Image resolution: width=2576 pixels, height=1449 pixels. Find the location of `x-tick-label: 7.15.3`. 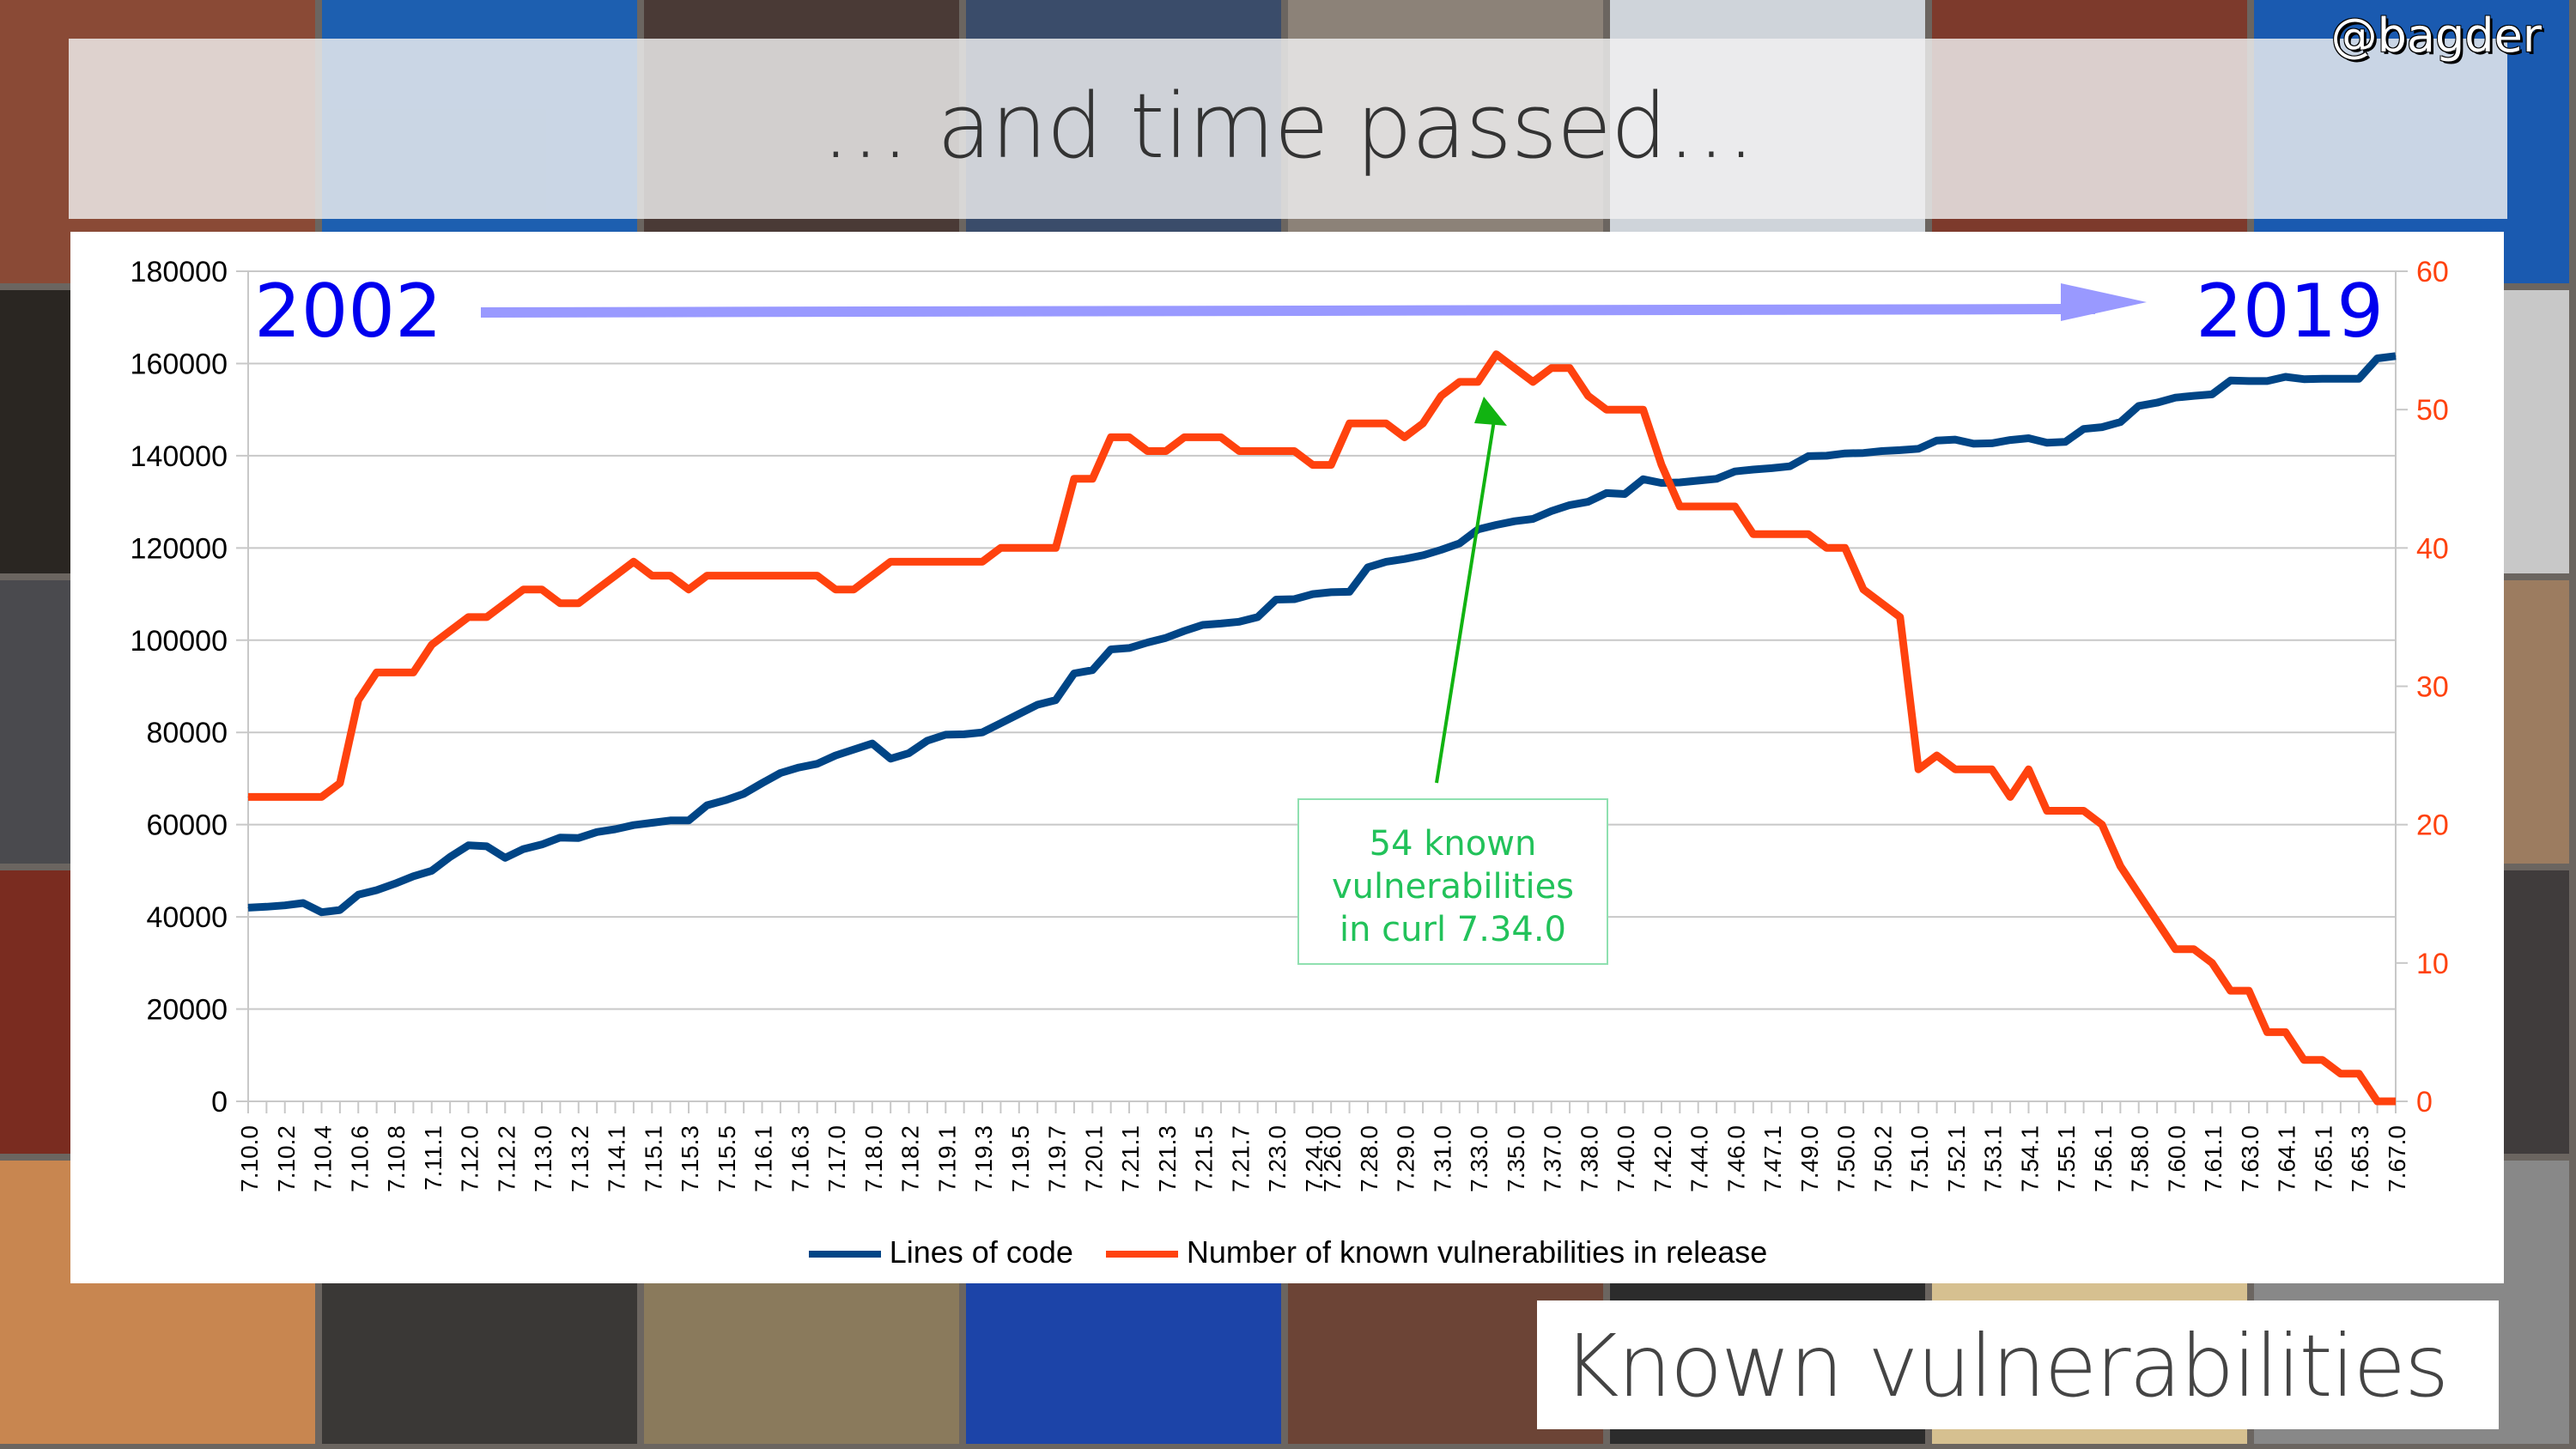

x-tick-label: 7.15.3 is located at coordinates (690, 1158).